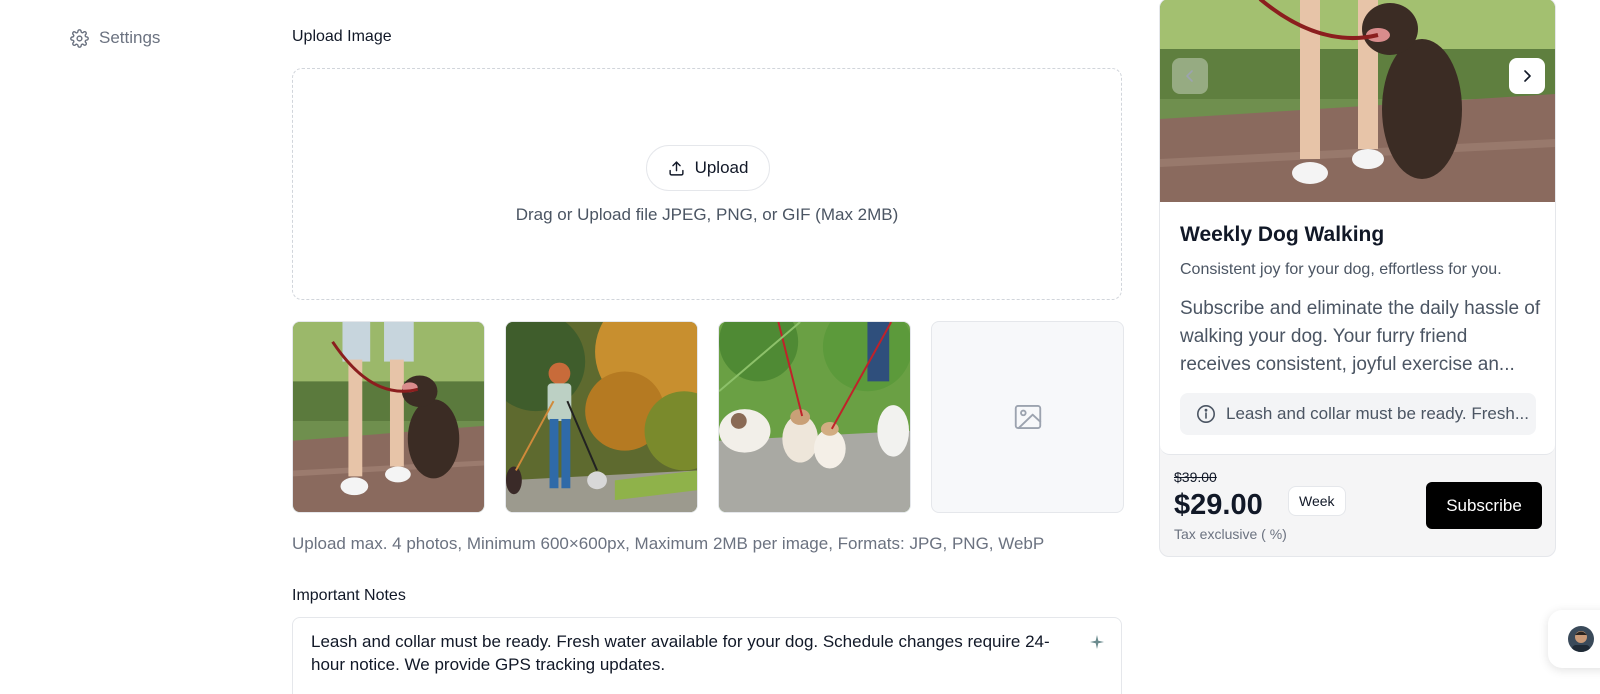  I want to click on upload-button-label: Upload, so click(721, 167).